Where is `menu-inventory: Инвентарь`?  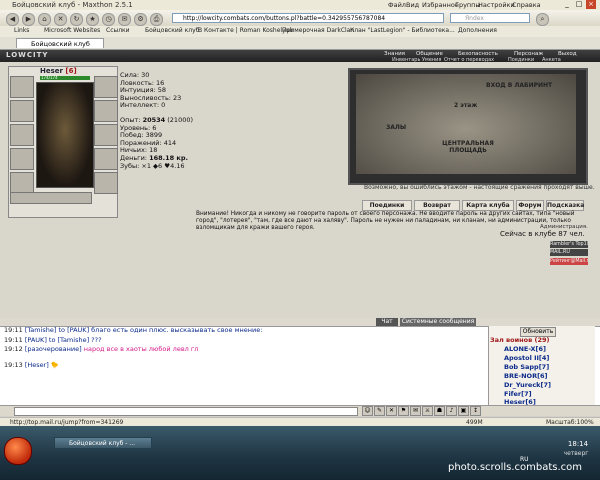
menu-inventory: Инвентарь is located at coordinates (406, 60).